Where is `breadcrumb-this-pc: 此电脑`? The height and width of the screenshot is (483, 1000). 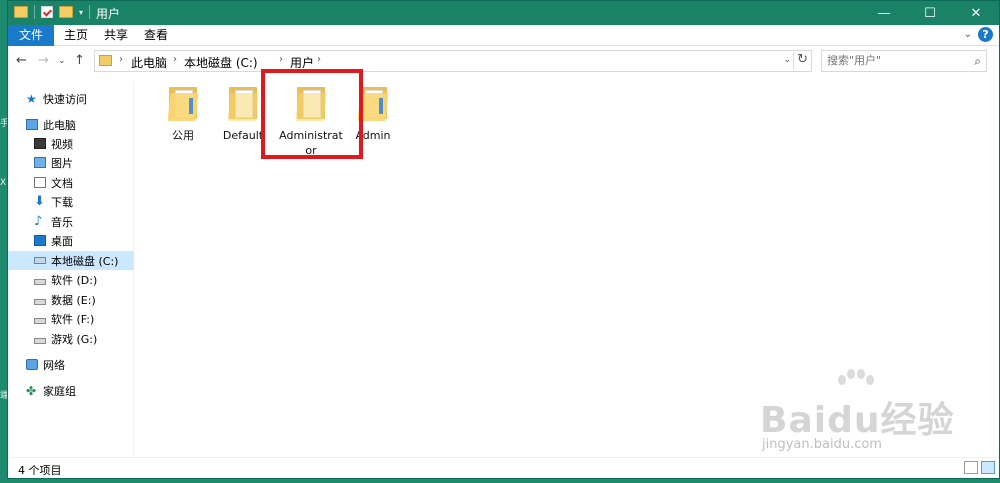
breadcrumb-this-pc: 此电脑 is located at coordinates (149, 62).